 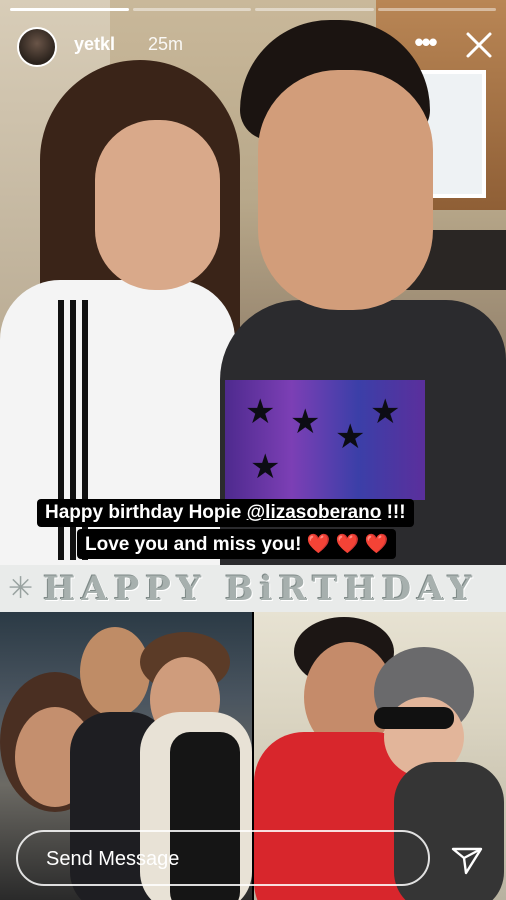 I want to click on close-icon, so click(x=479, y=45).